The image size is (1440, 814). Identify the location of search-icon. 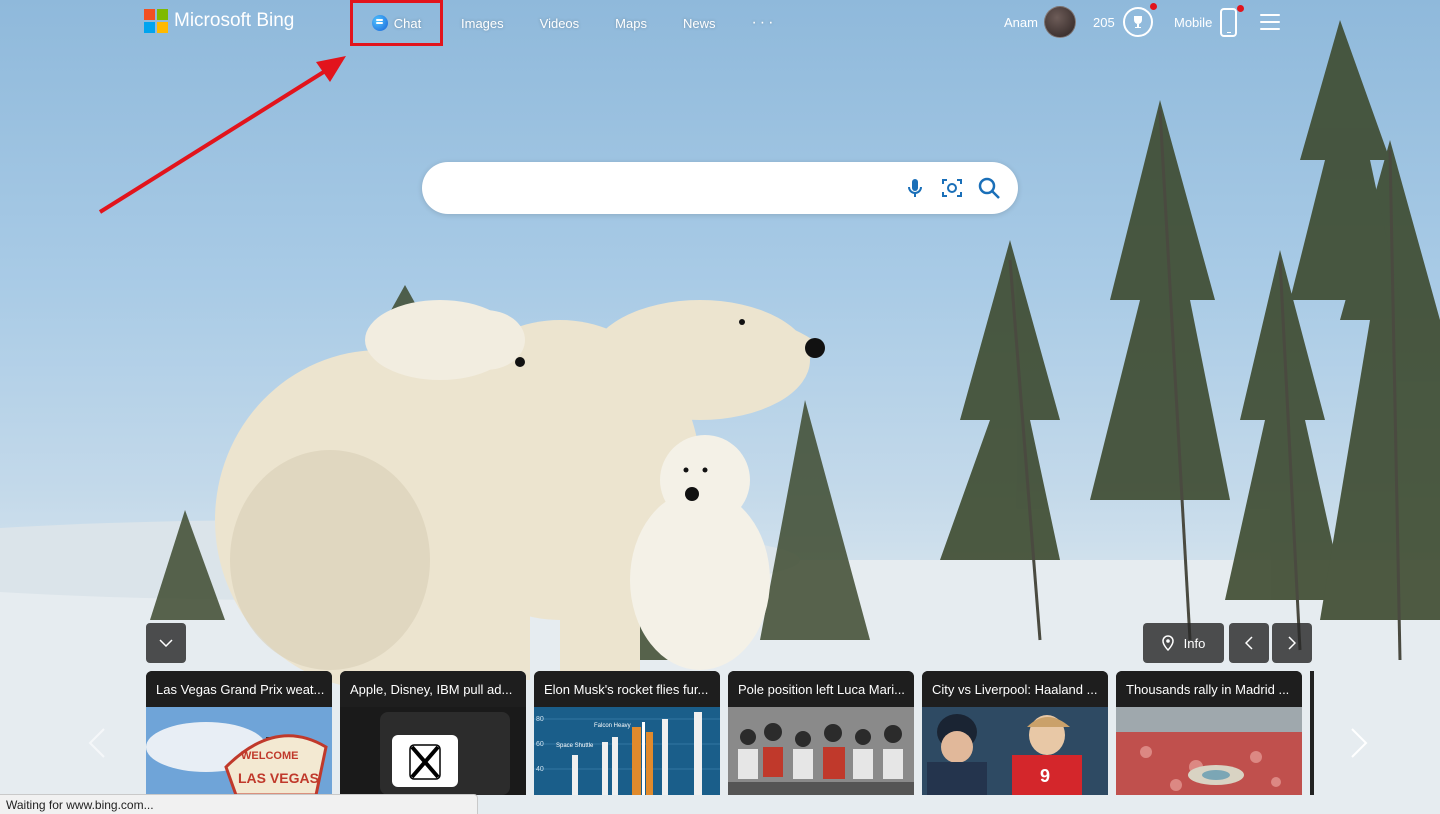
(989, 188).